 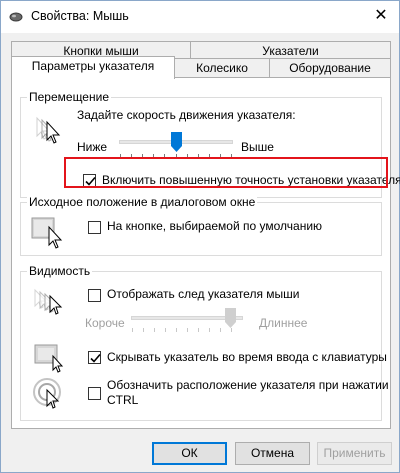 I want to click on tab-pointer-options: Параметры указателя, so click(x=93, y=67).